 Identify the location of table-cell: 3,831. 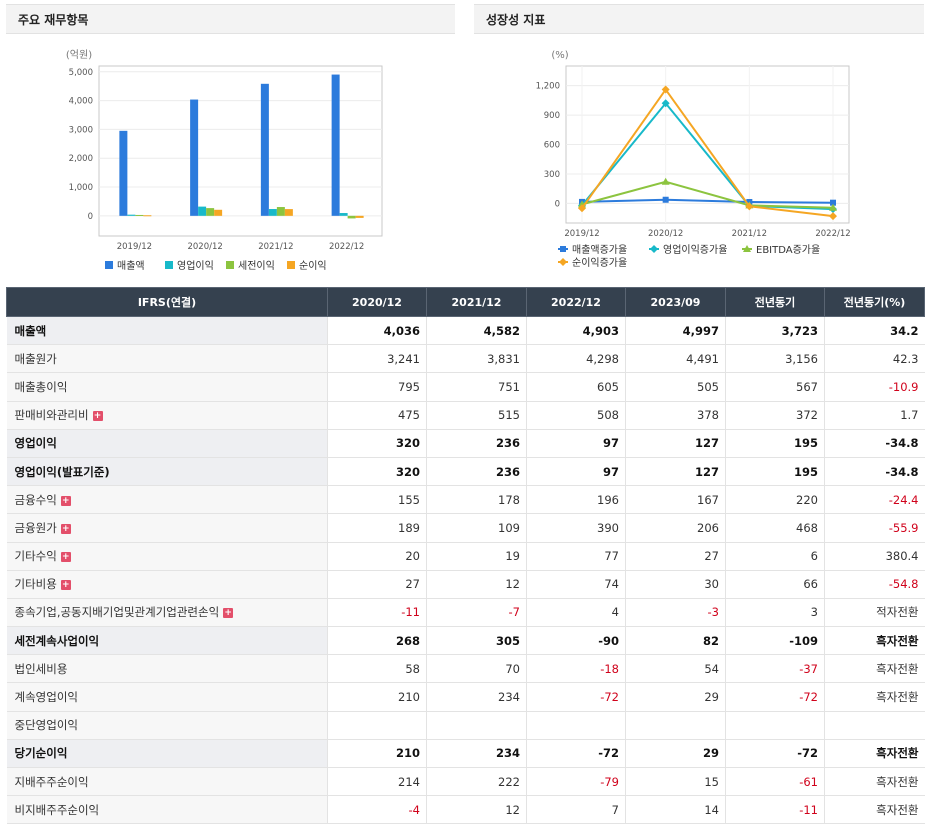
(476, 359).